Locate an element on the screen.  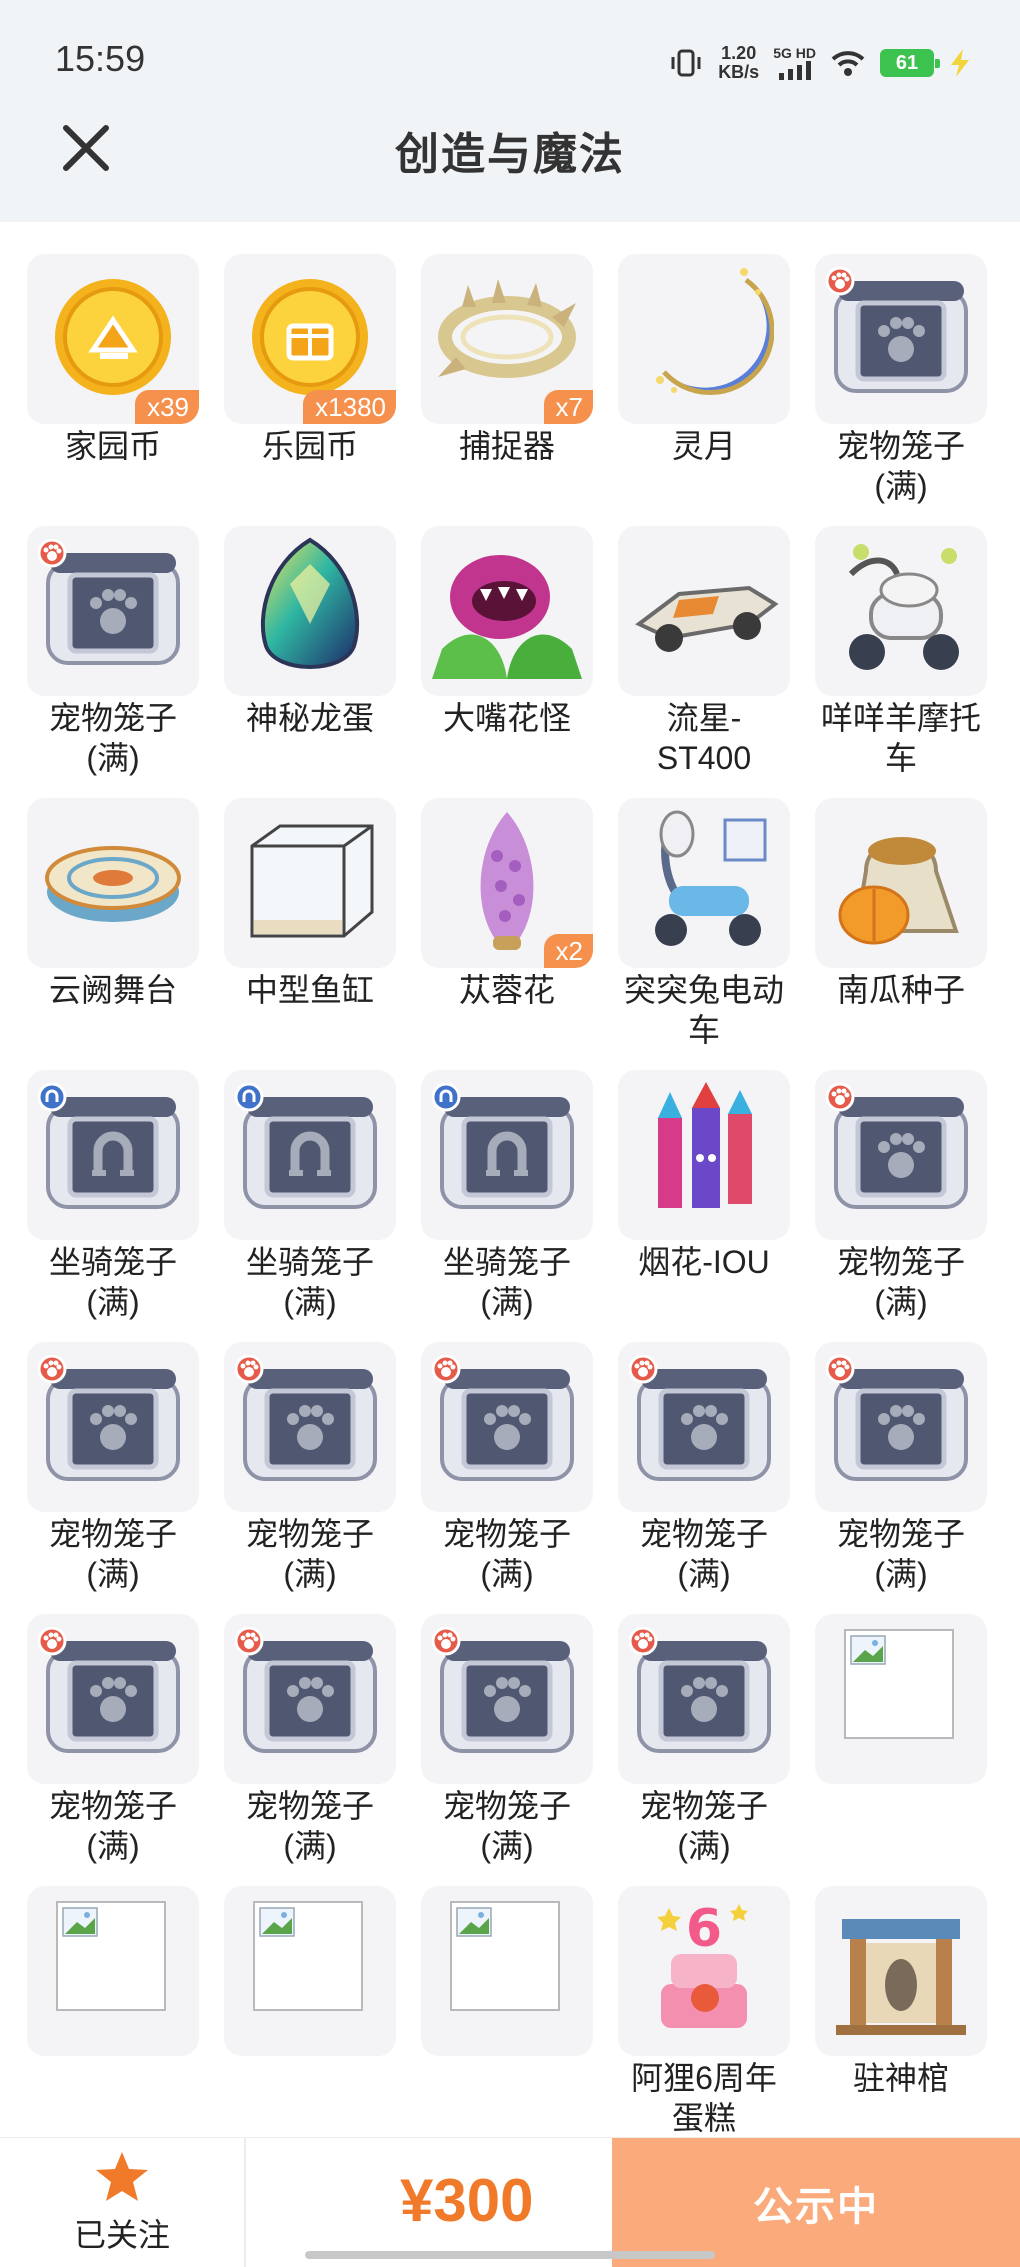
status-bar: 15:59 1.20 KB/s 5G HD 61 is located at coordinates (510, 59).